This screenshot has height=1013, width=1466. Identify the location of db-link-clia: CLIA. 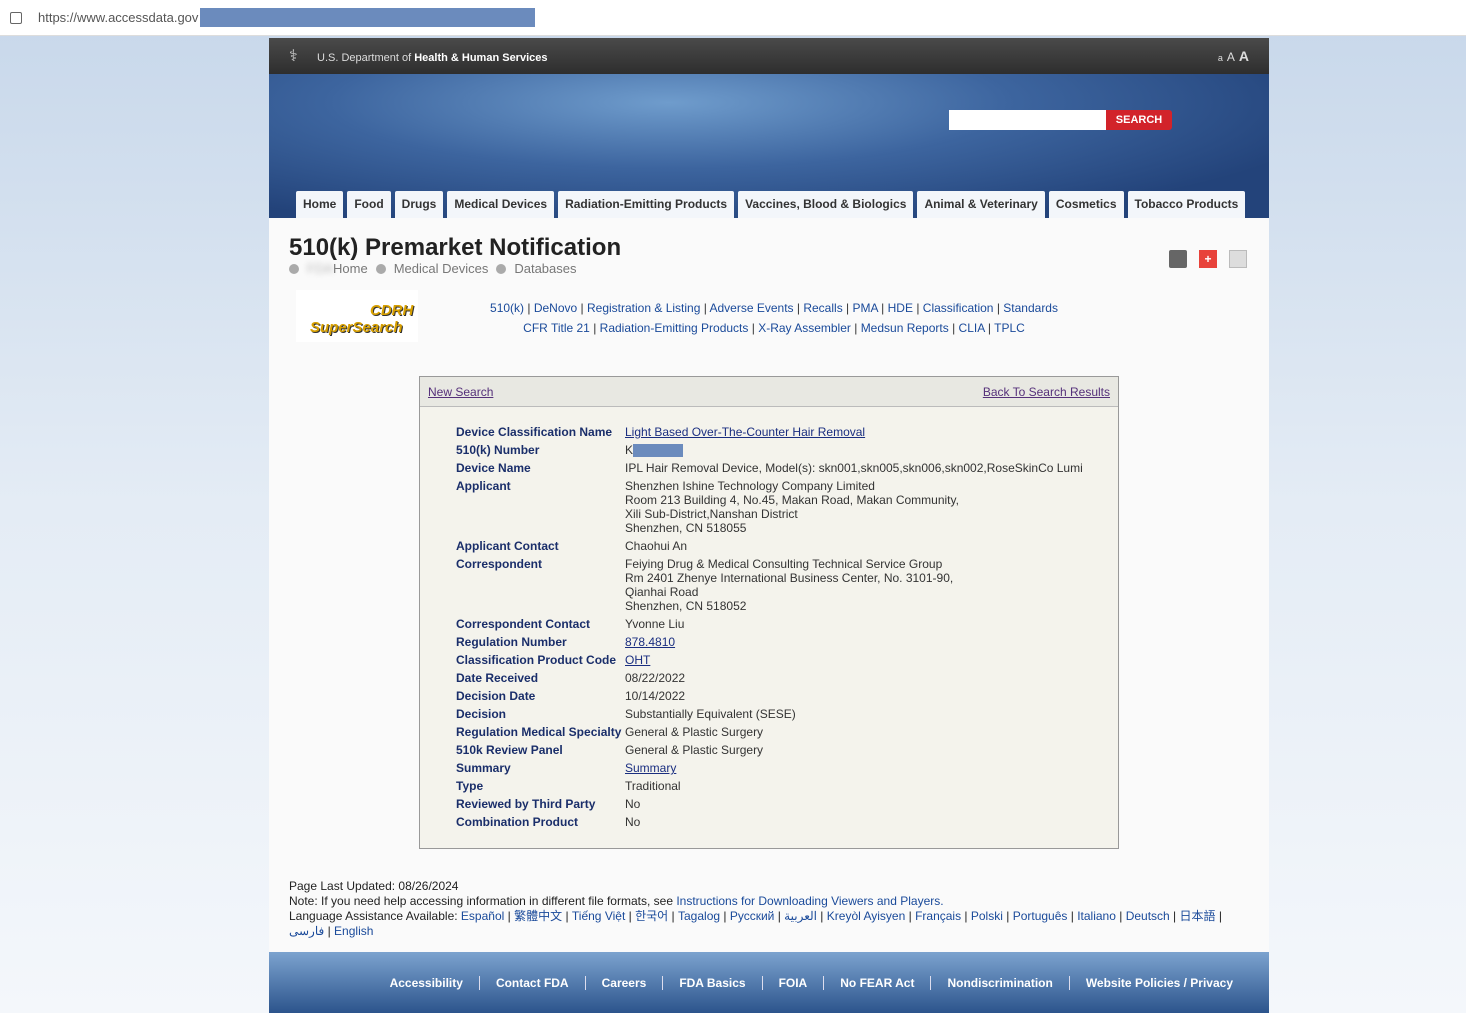
(972, 328).